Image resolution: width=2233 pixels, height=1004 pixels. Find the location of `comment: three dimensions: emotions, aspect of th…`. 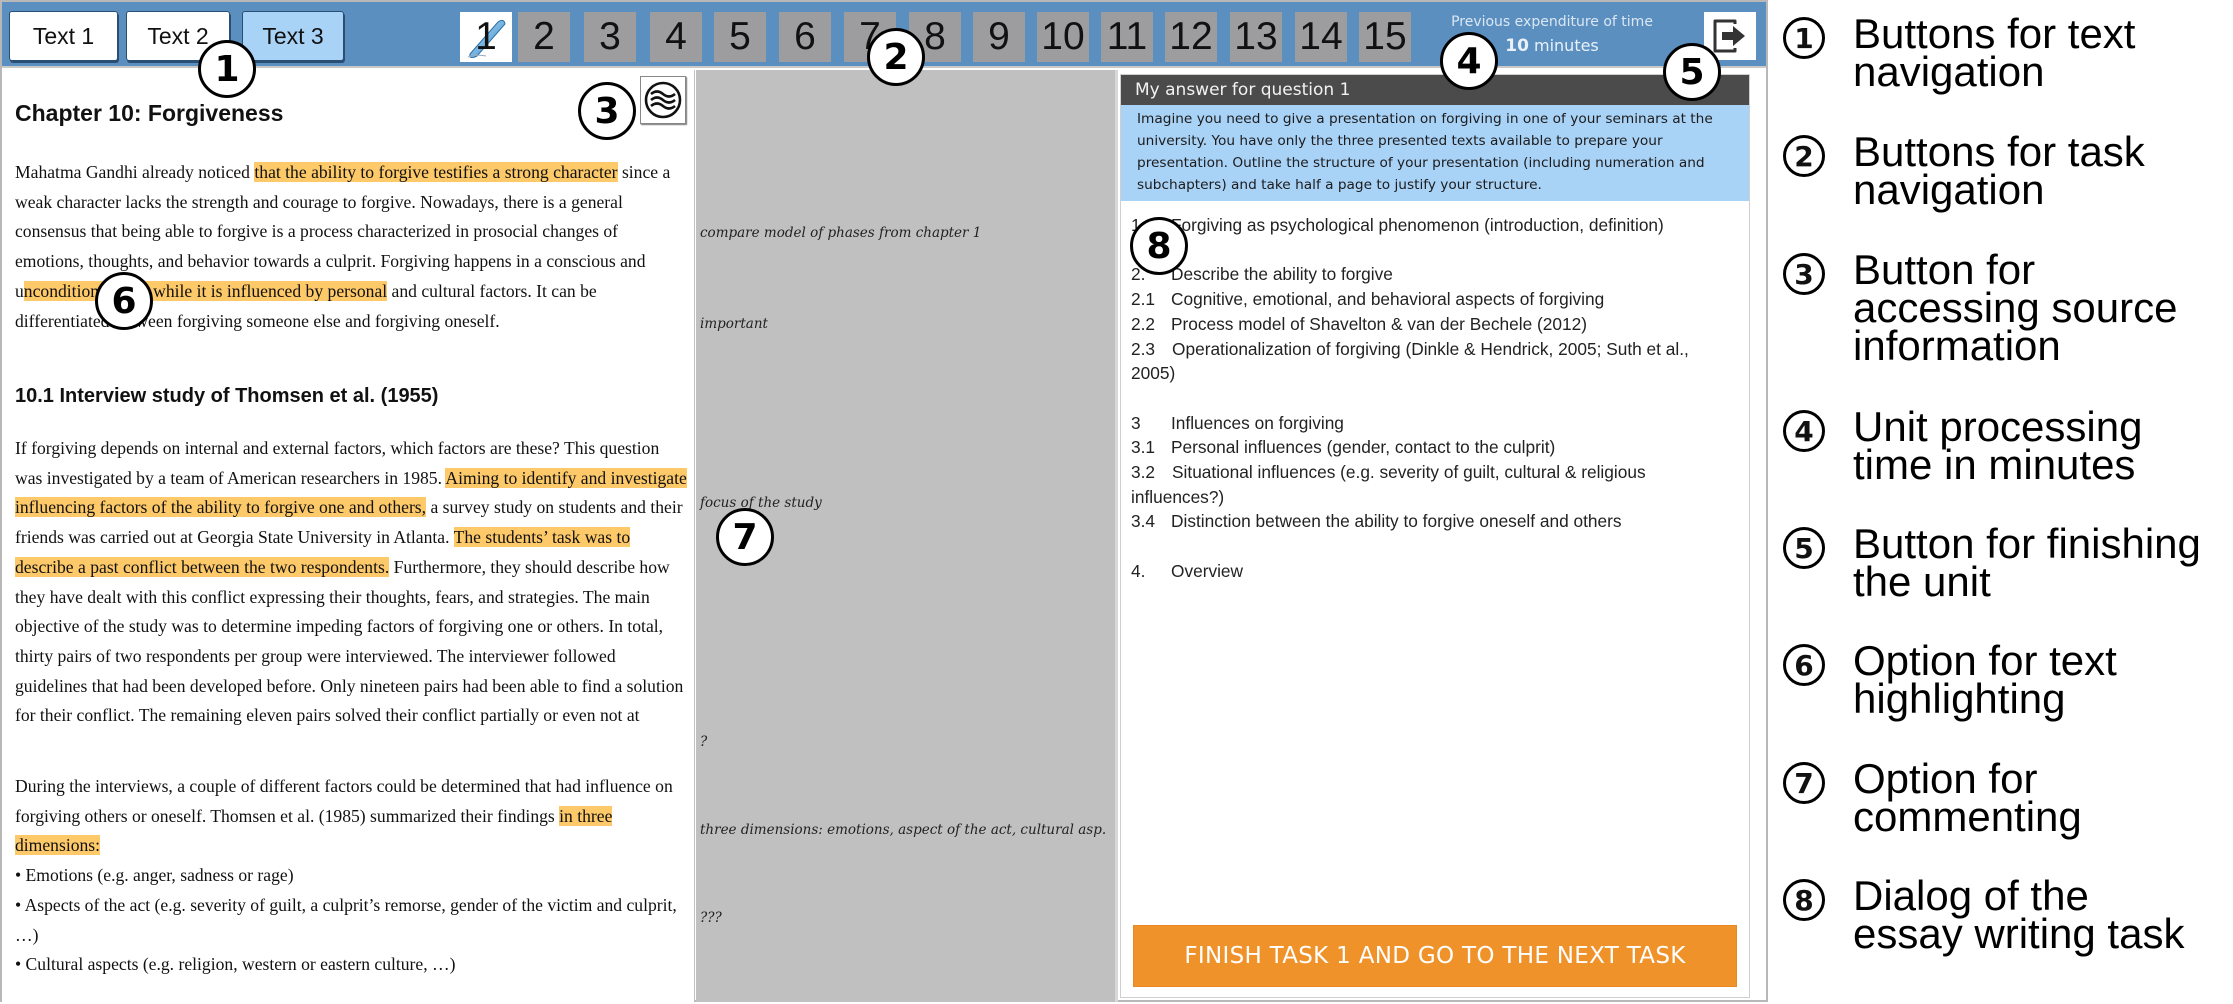

comment: three dimensions: emotions, aspect of th… is located at coordinates (903, 830).